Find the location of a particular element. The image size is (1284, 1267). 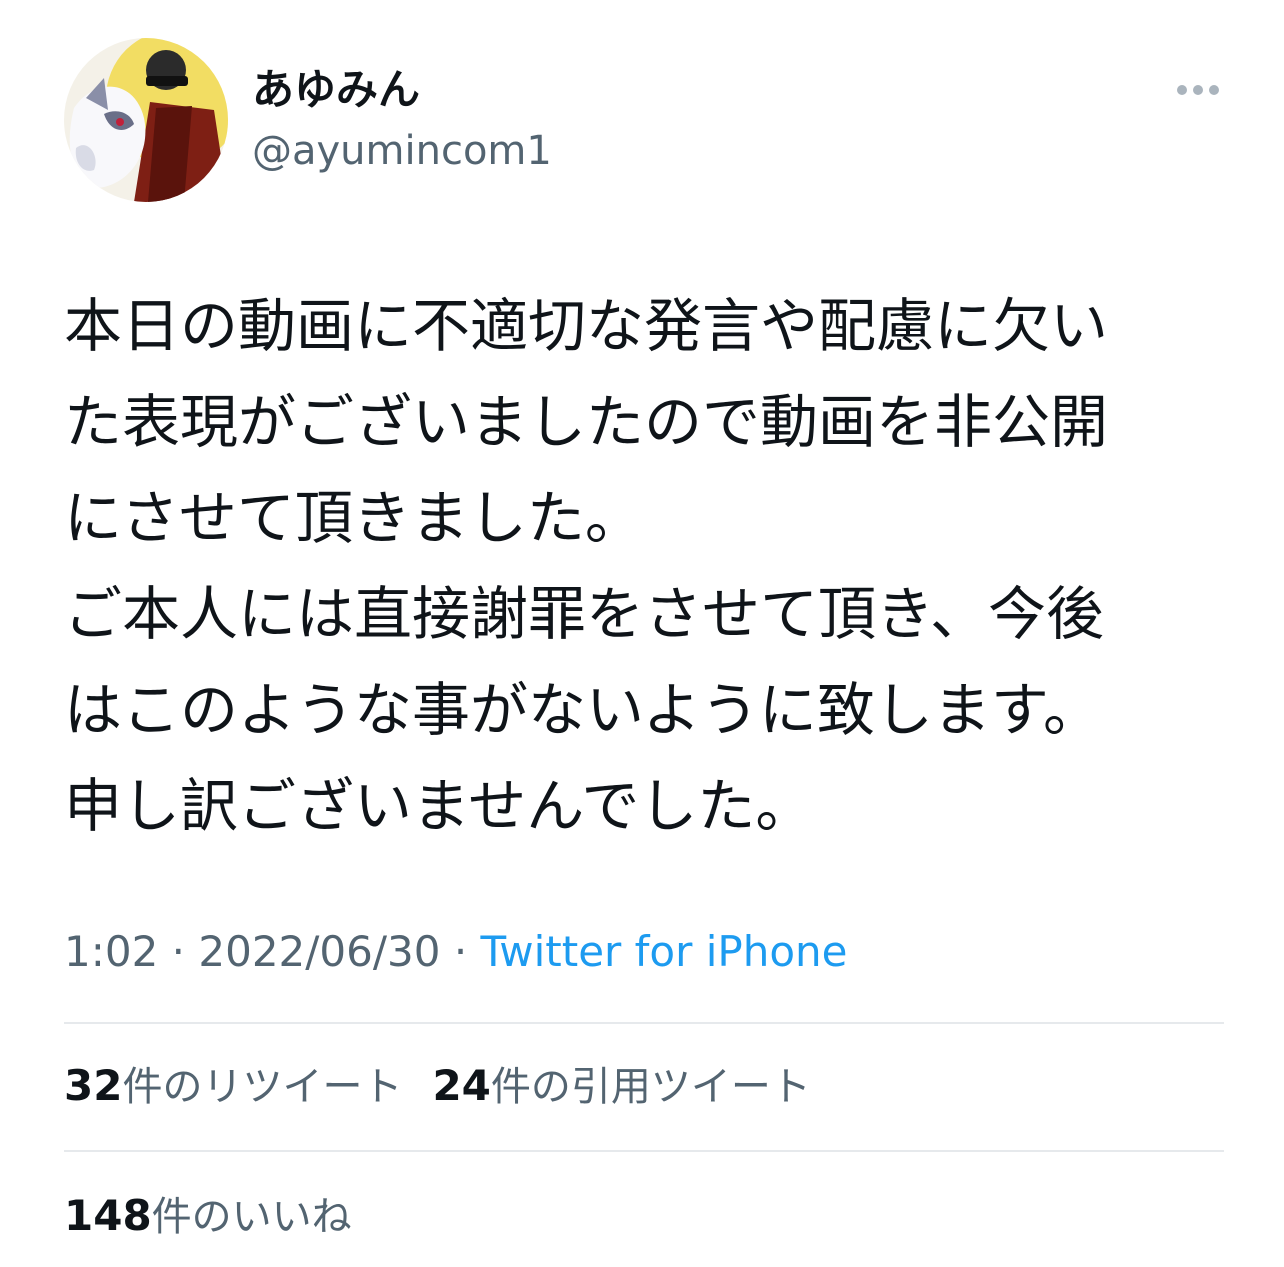

author-display-name: あゆみん is located at coordinates (336, 90).